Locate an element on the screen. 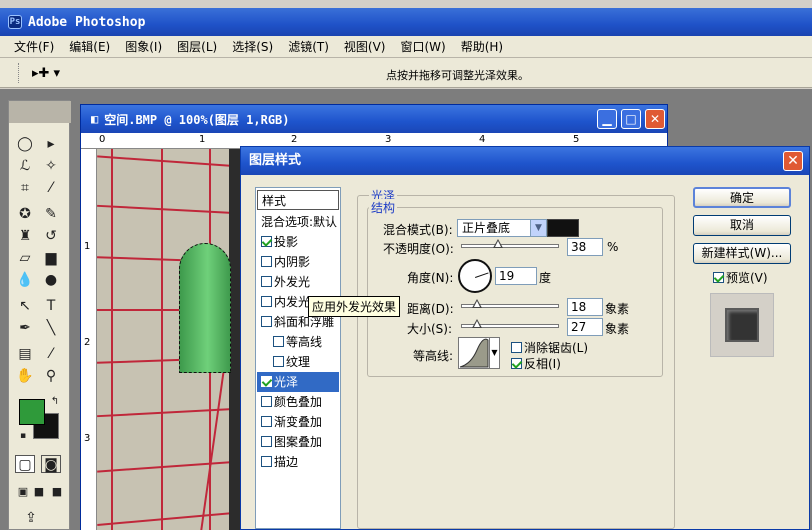  menu-select: 选择(S) is located at coordinates (252, 46).